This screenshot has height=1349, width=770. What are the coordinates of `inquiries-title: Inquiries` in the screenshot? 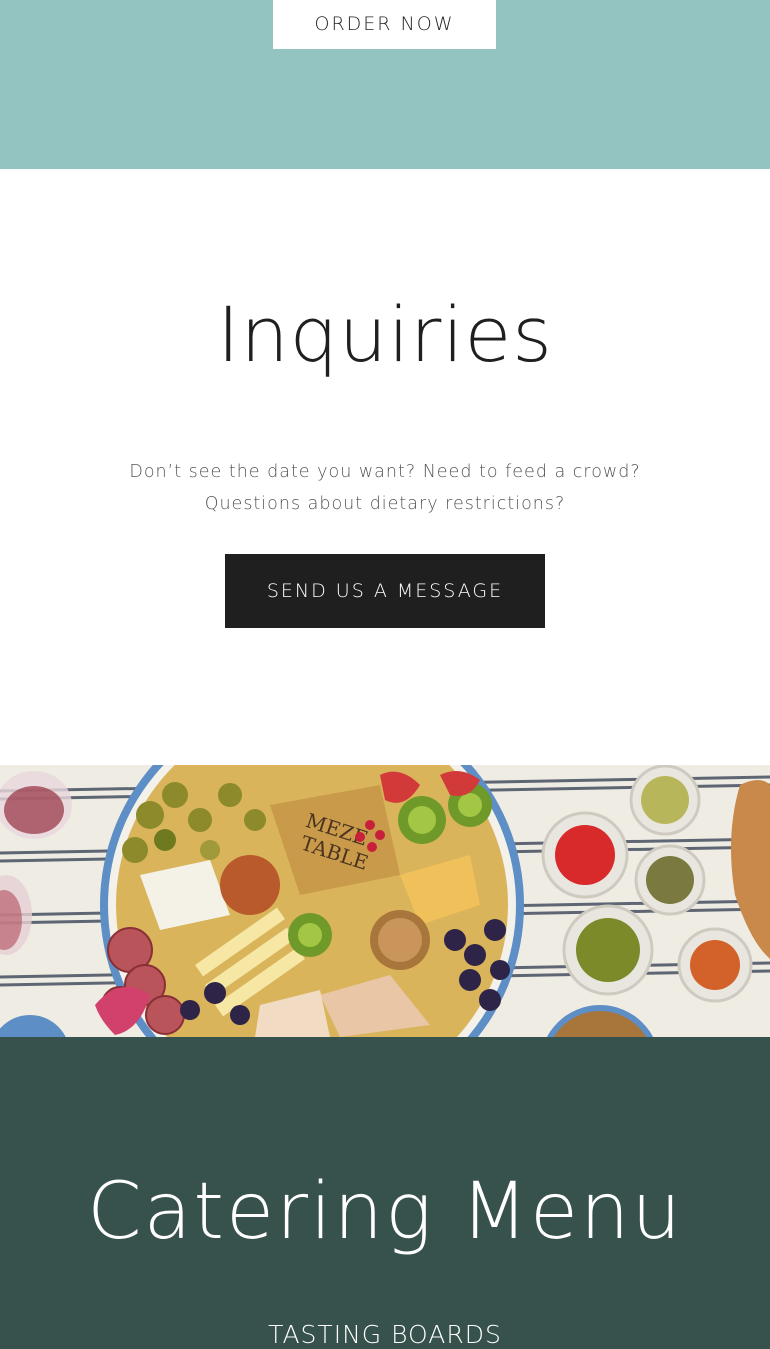 It's located at (385, 334).